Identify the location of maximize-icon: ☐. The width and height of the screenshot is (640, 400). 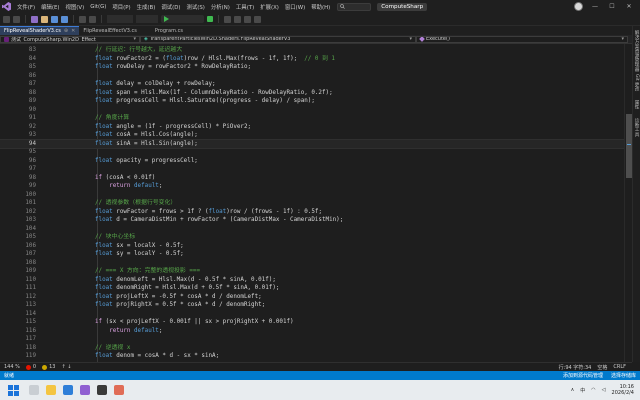
(612, 6).